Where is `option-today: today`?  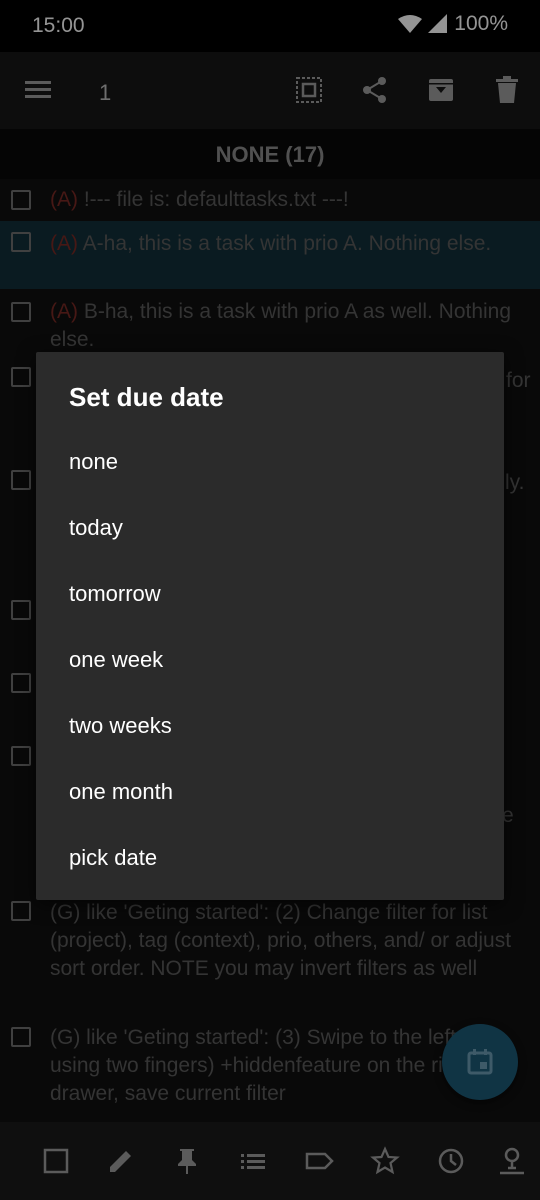 option-today: today is located at coordinates (269, 528).